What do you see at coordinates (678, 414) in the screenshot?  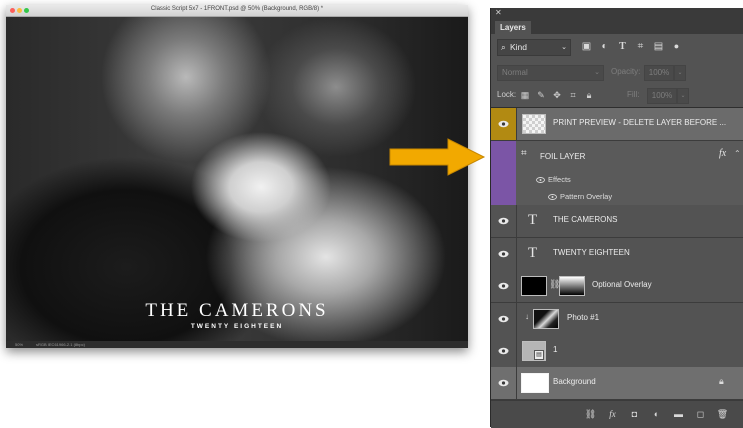 I see `new-group-icon: ▬` at bounding box center [678, 414].